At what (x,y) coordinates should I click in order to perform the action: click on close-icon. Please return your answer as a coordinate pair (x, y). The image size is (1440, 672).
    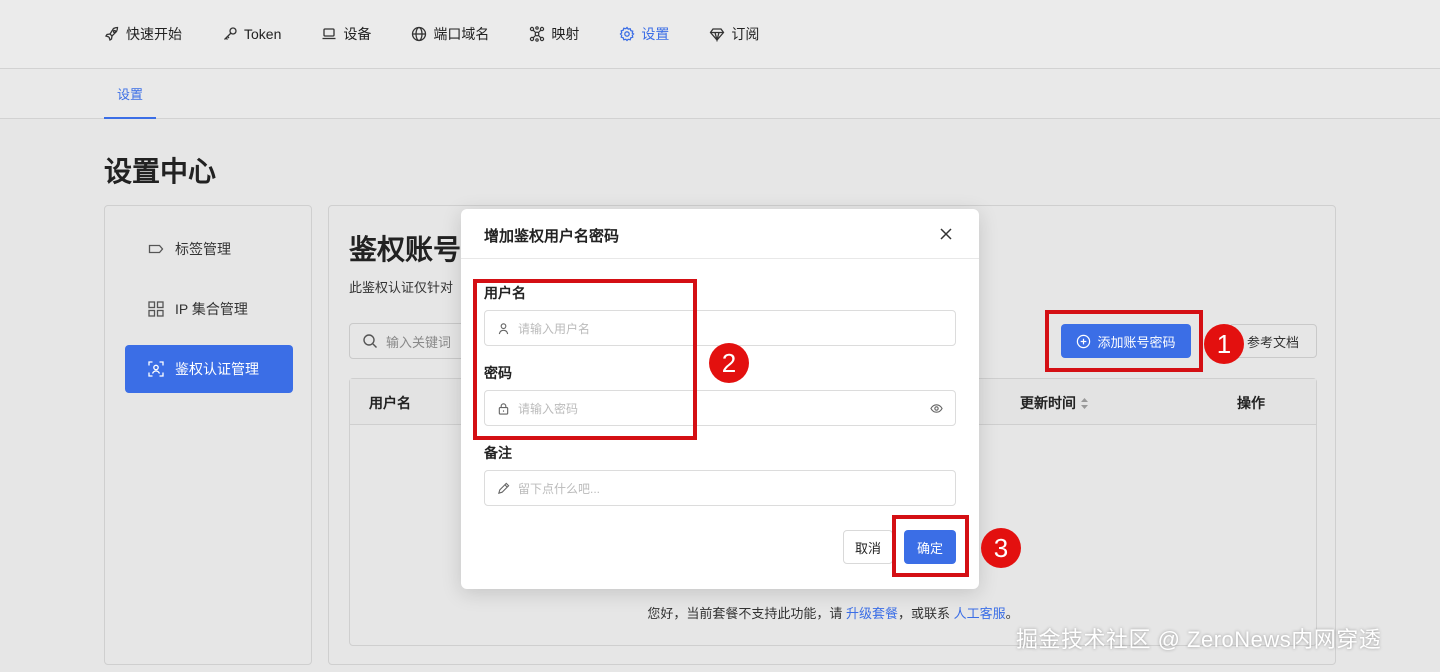
    Looking at the image, I should click on (946, 234).